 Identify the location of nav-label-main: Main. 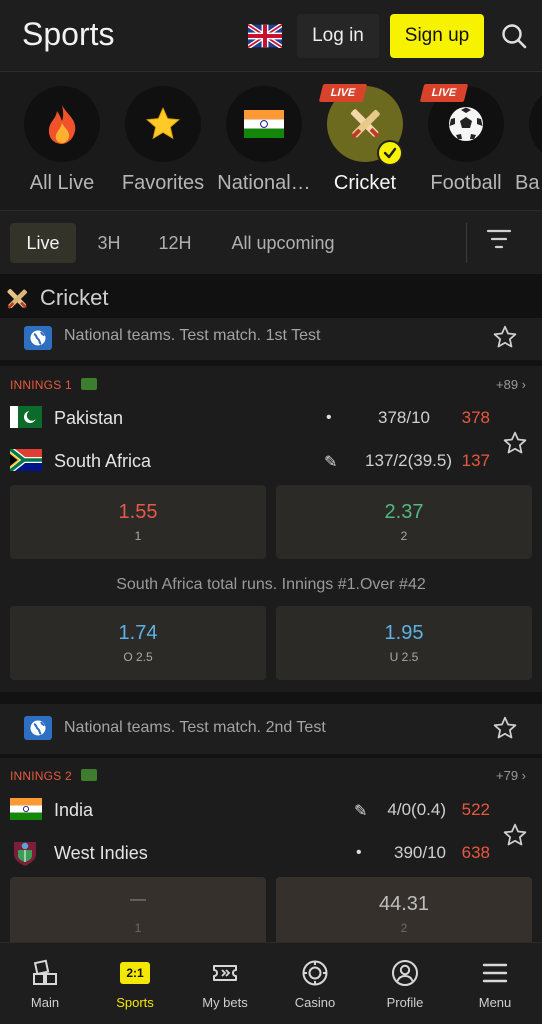
(45, 1002).